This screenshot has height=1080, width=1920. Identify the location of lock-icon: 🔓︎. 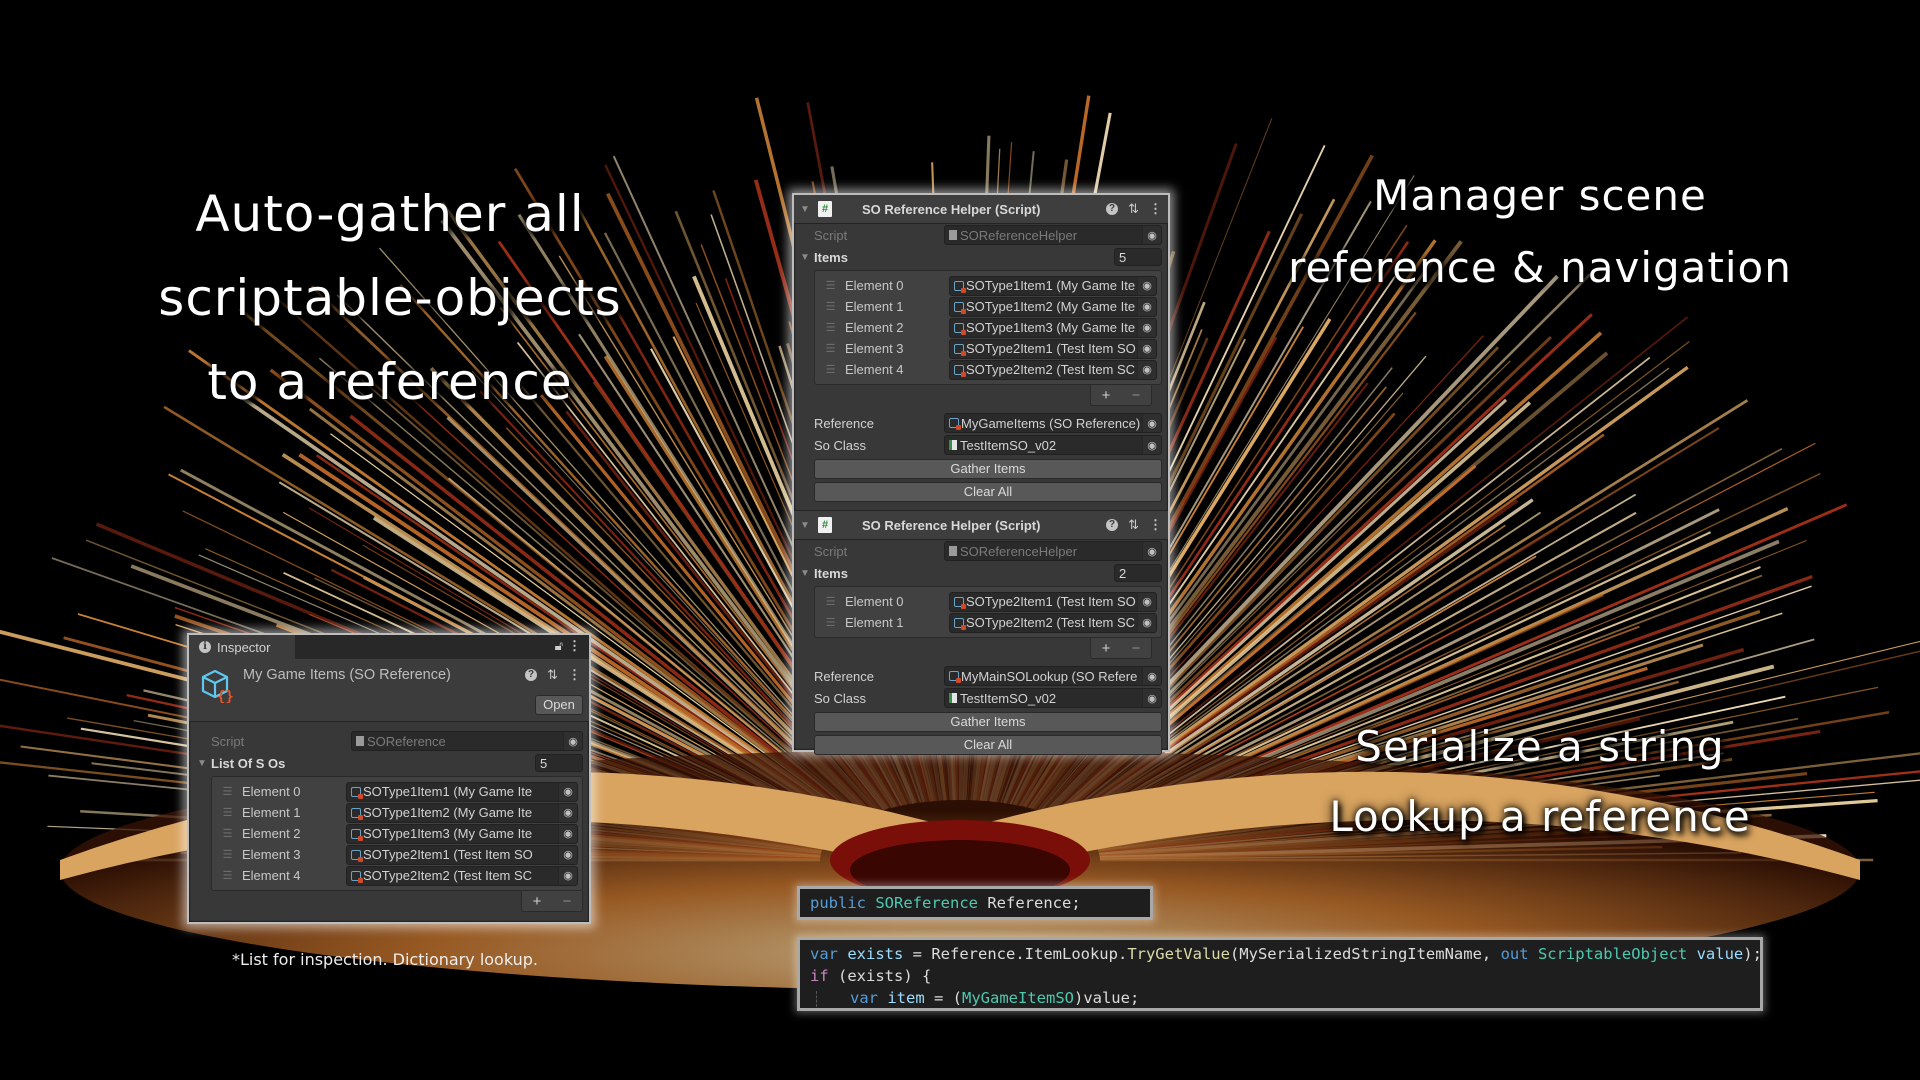
(559, 646).